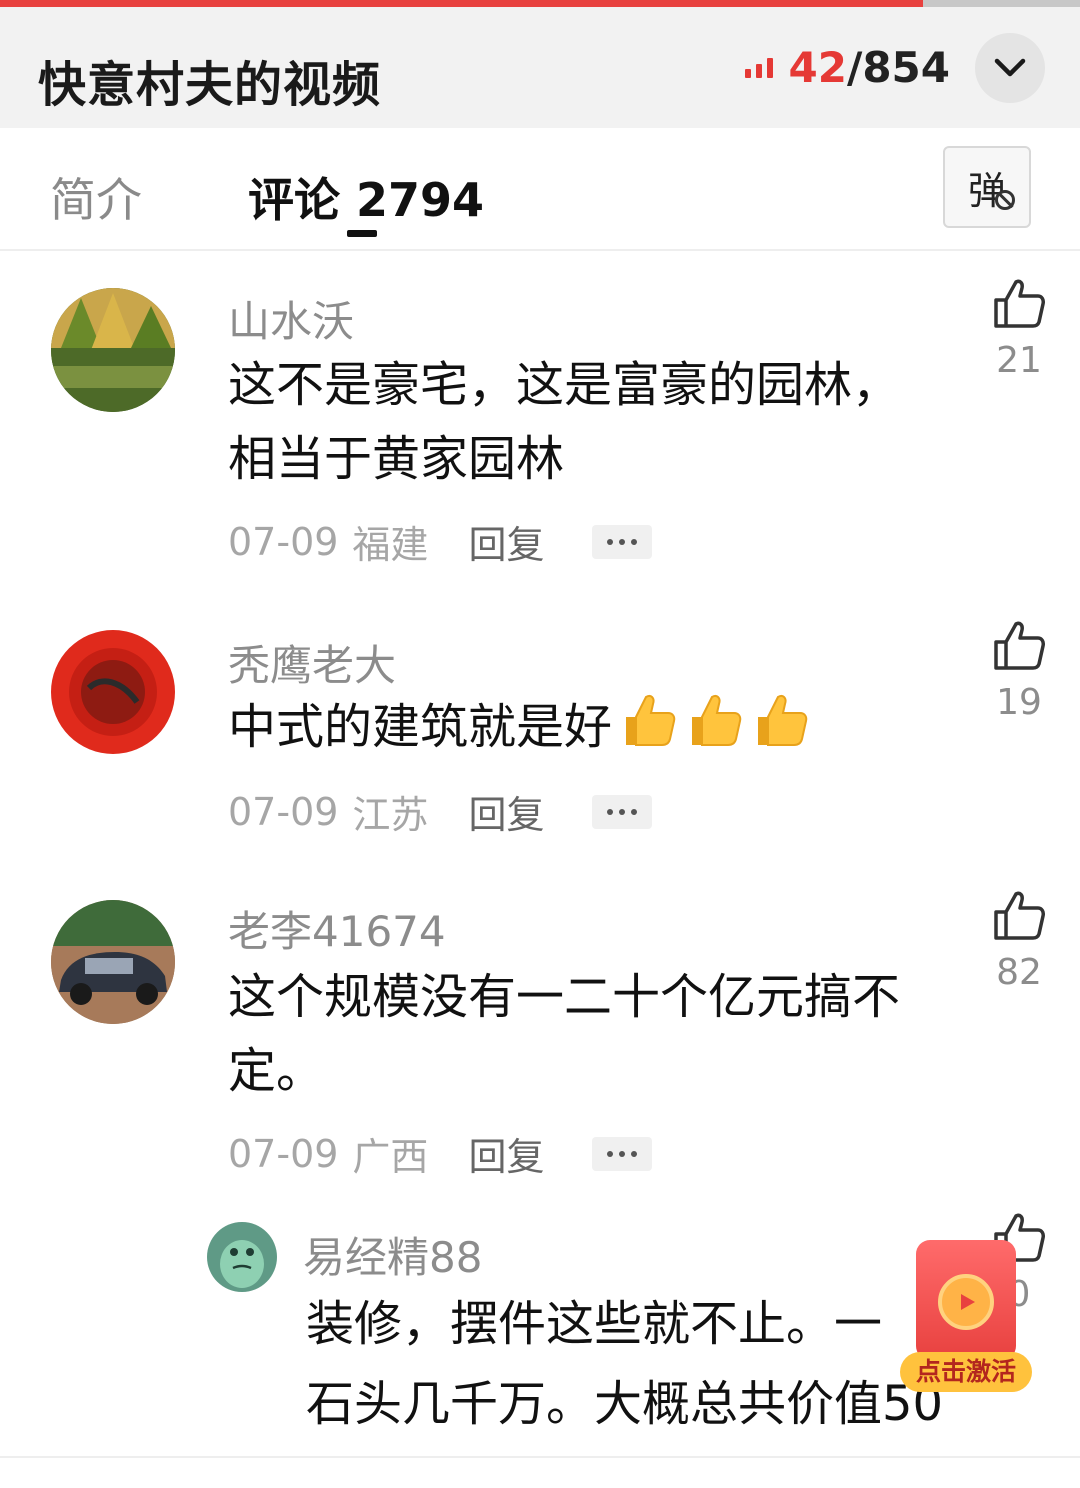  I want to click on comment-text: 这不是豪宅，这是富豪的园林， 相当于黄家园林, so click(564, 422).